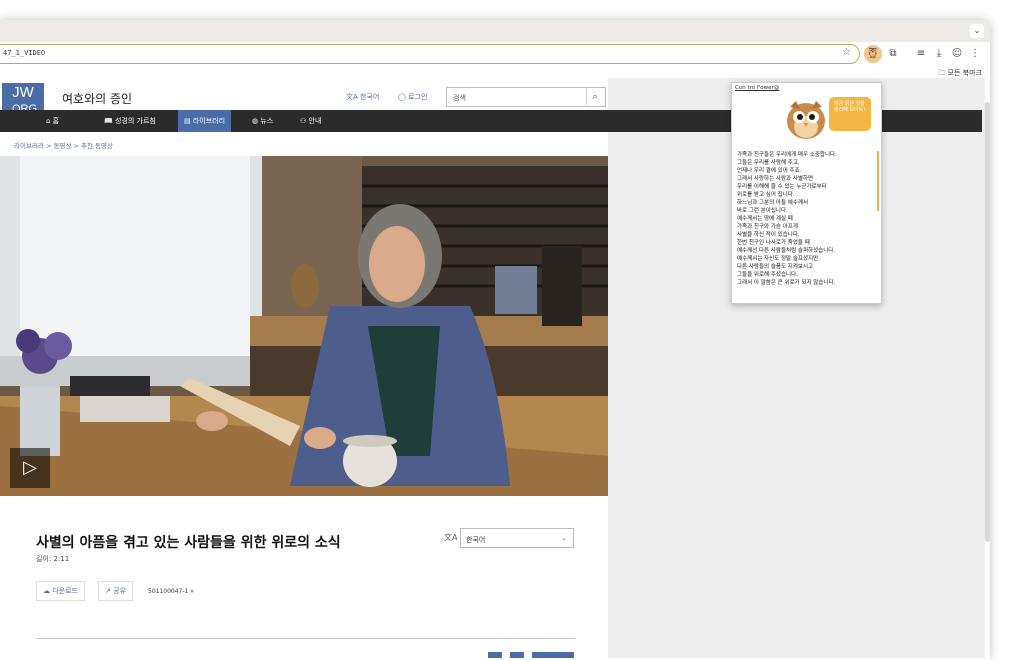  What do you see at coordinates (773, 243) in the screenshot?
I see `summary-line: 한번 친구인 나사로가 죽었을 때` at bounding box center [773, 243].